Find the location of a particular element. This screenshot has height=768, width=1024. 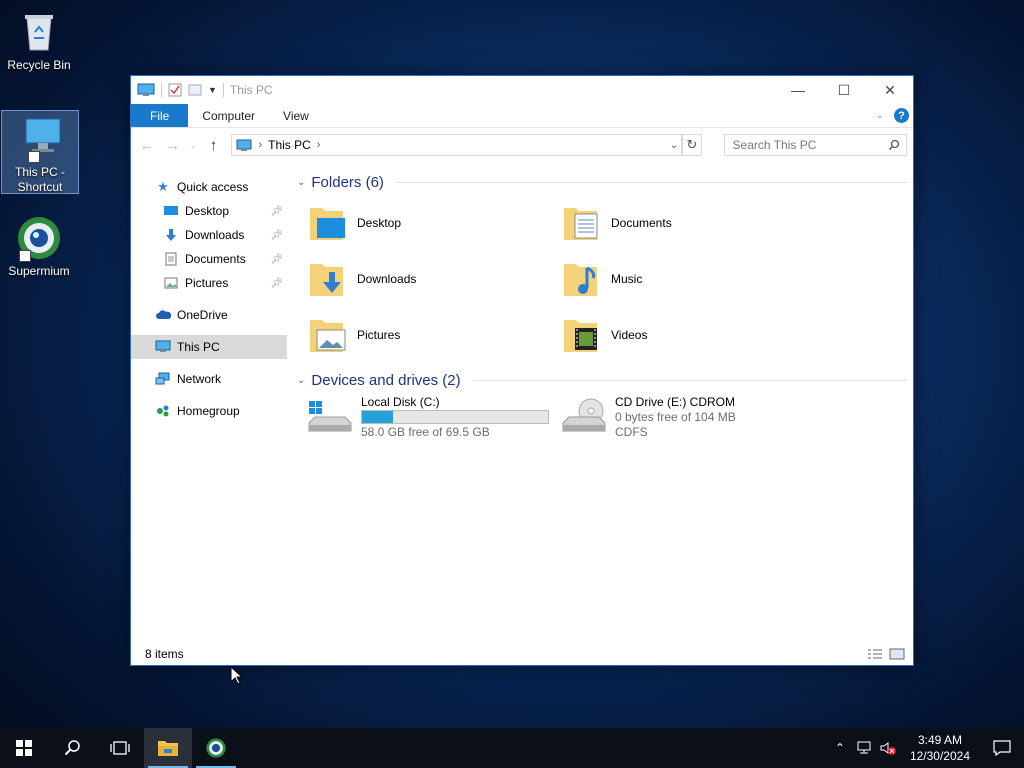

mouse-cursor-icon is located at coordinates (237, 675).